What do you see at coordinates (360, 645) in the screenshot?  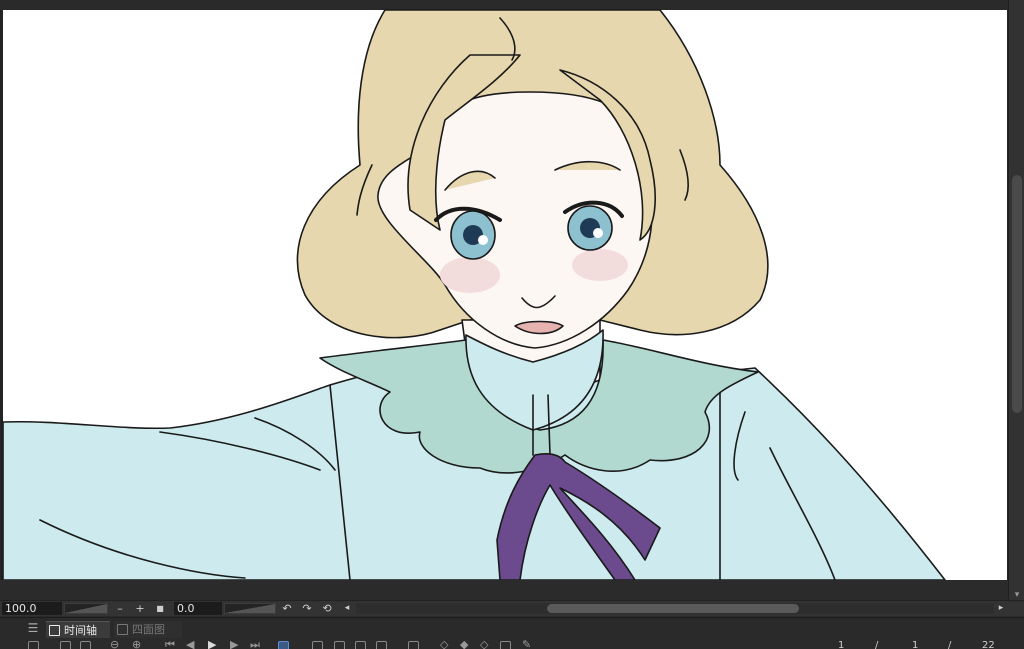 I see `delete-frame-icon` at bounding box center [360, 645].